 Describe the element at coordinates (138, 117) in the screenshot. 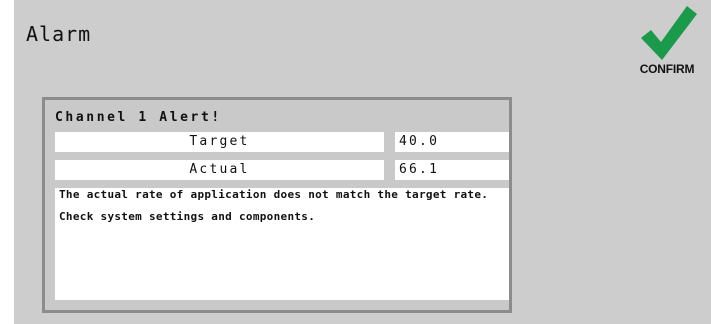

I see `alert-heading: Channel 1 Alert!` at that location.